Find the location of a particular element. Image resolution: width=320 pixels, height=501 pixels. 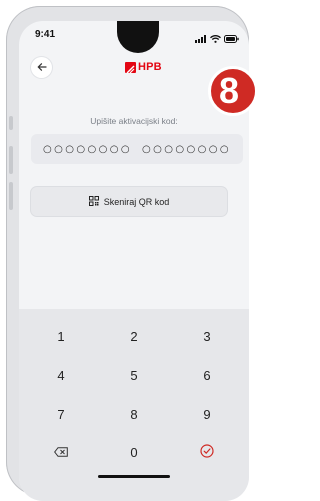

signal-icon is located at coordinates (201, 39).